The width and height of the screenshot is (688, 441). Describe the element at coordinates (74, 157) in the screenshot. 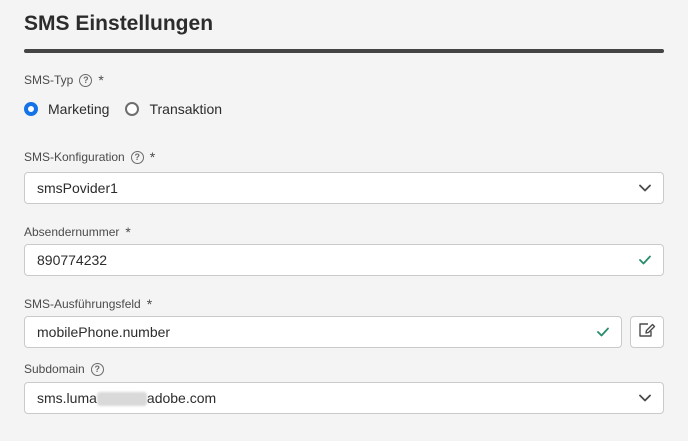

I see `sms-config-label: SMS-Konfiguration` at that location.